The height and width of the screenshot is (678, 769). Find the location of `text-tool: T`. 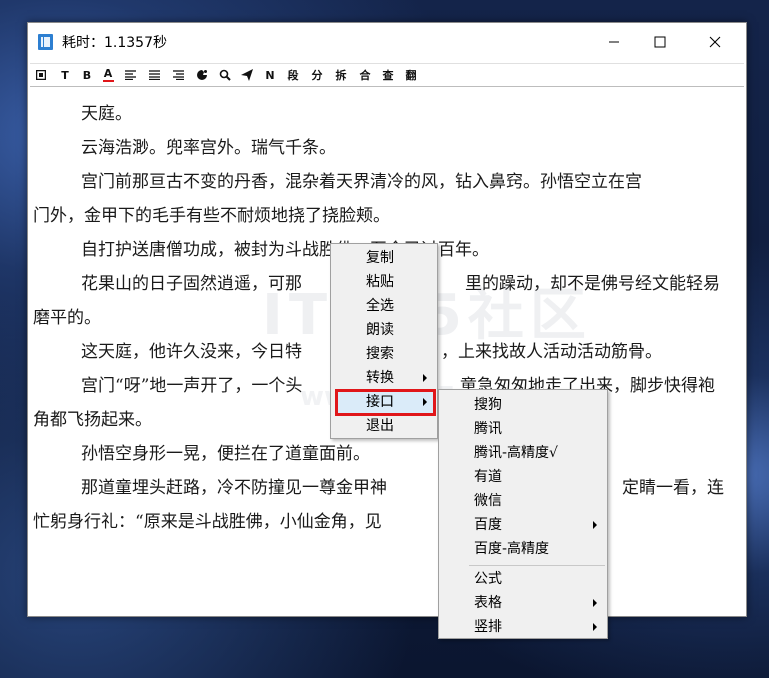

text-tool: T is located at coordinates (65, 75).